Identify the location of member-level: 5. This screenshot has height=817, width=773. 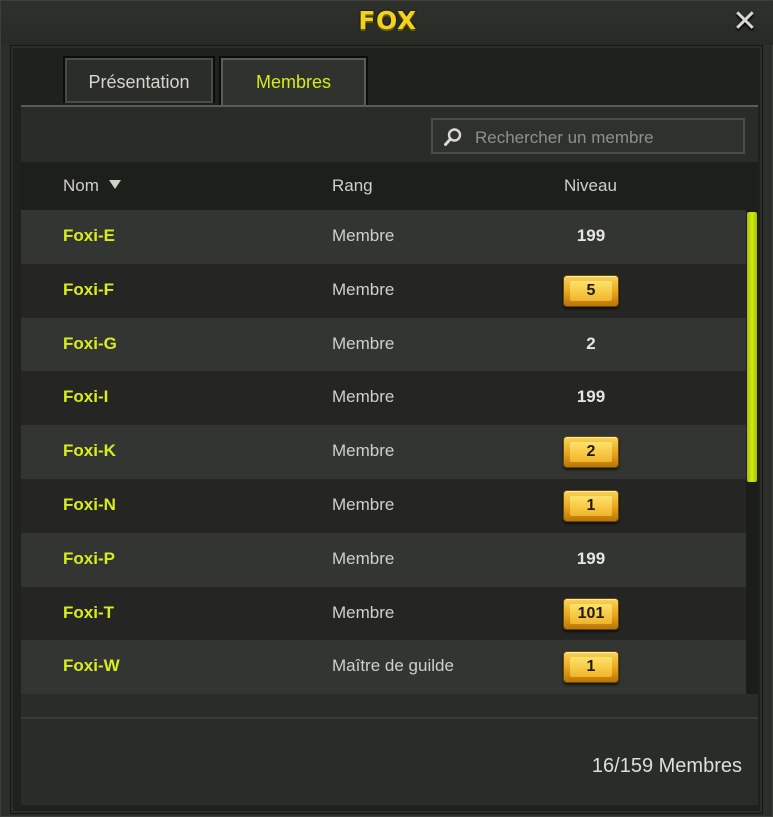
(591, 290).